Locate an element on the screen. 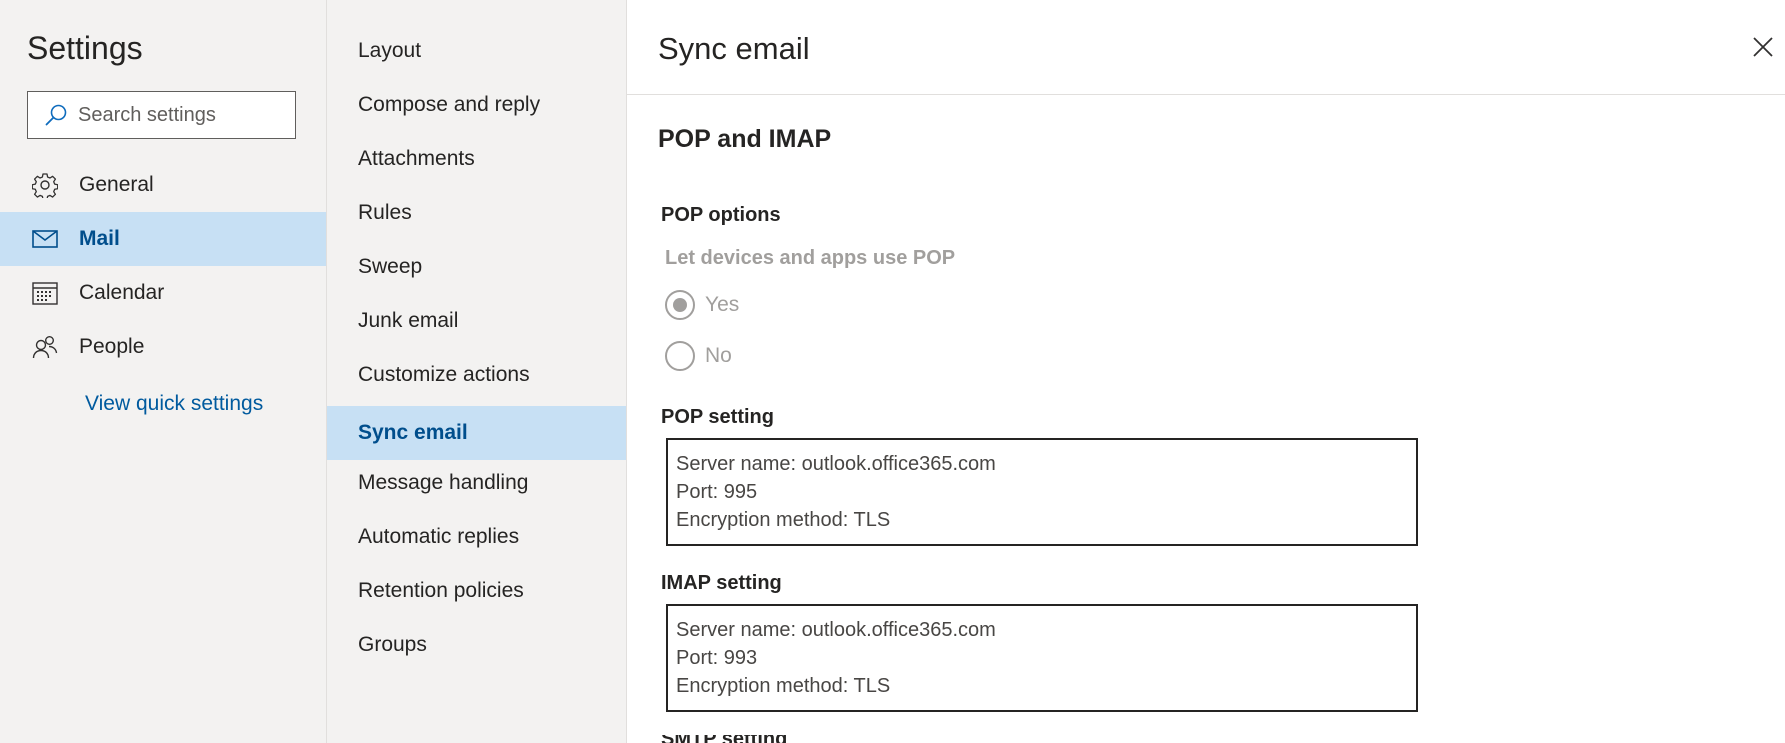  smtp-setting-title: SMTP setting is located at coordinates (724, 739).